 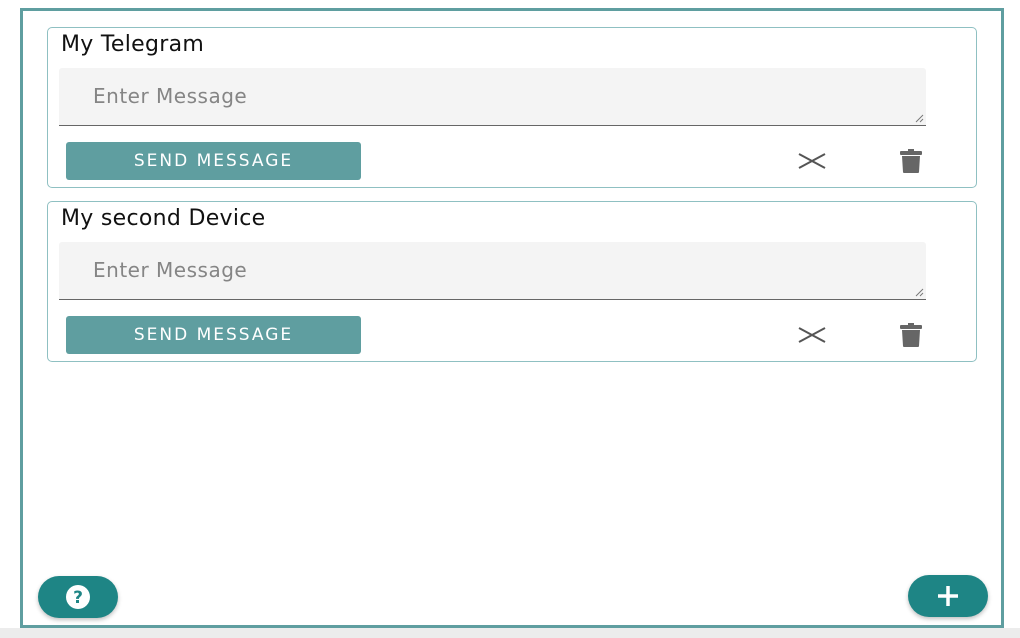 I want to click on add-device-button, so click(x=948, y=596).